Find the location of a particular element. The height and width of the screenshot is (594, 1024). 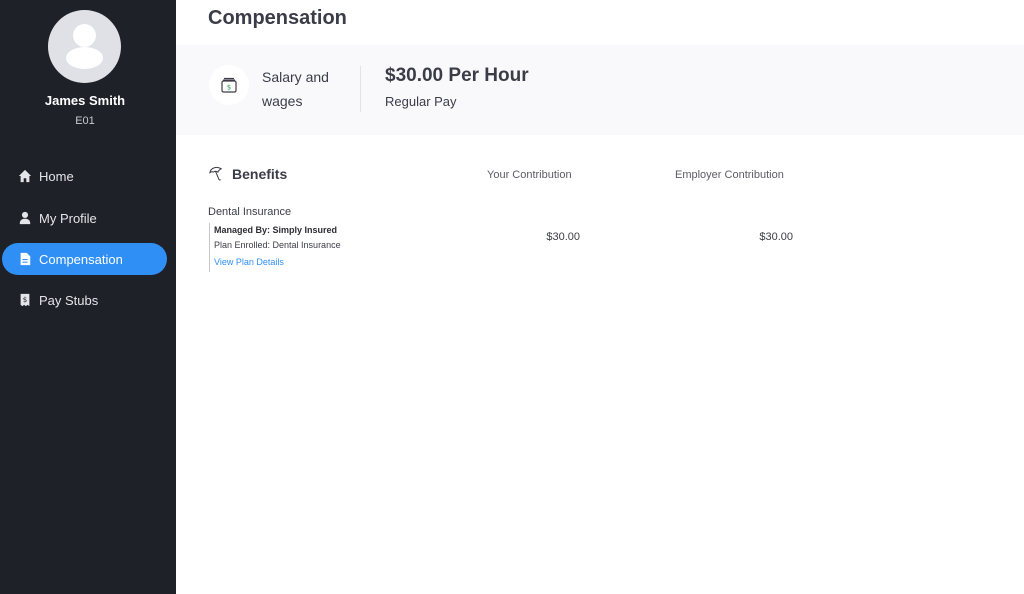

salary-label-line1: Salary and is located at coordinates (295, 77).